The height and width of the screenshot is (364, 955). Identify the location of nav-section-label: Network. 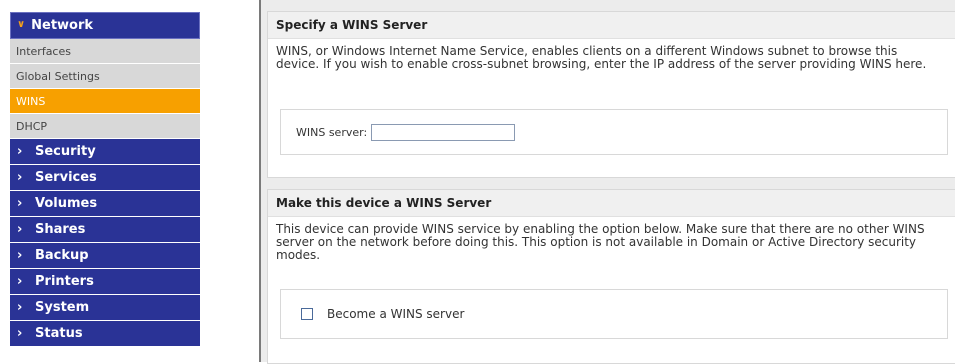
(62, 25).